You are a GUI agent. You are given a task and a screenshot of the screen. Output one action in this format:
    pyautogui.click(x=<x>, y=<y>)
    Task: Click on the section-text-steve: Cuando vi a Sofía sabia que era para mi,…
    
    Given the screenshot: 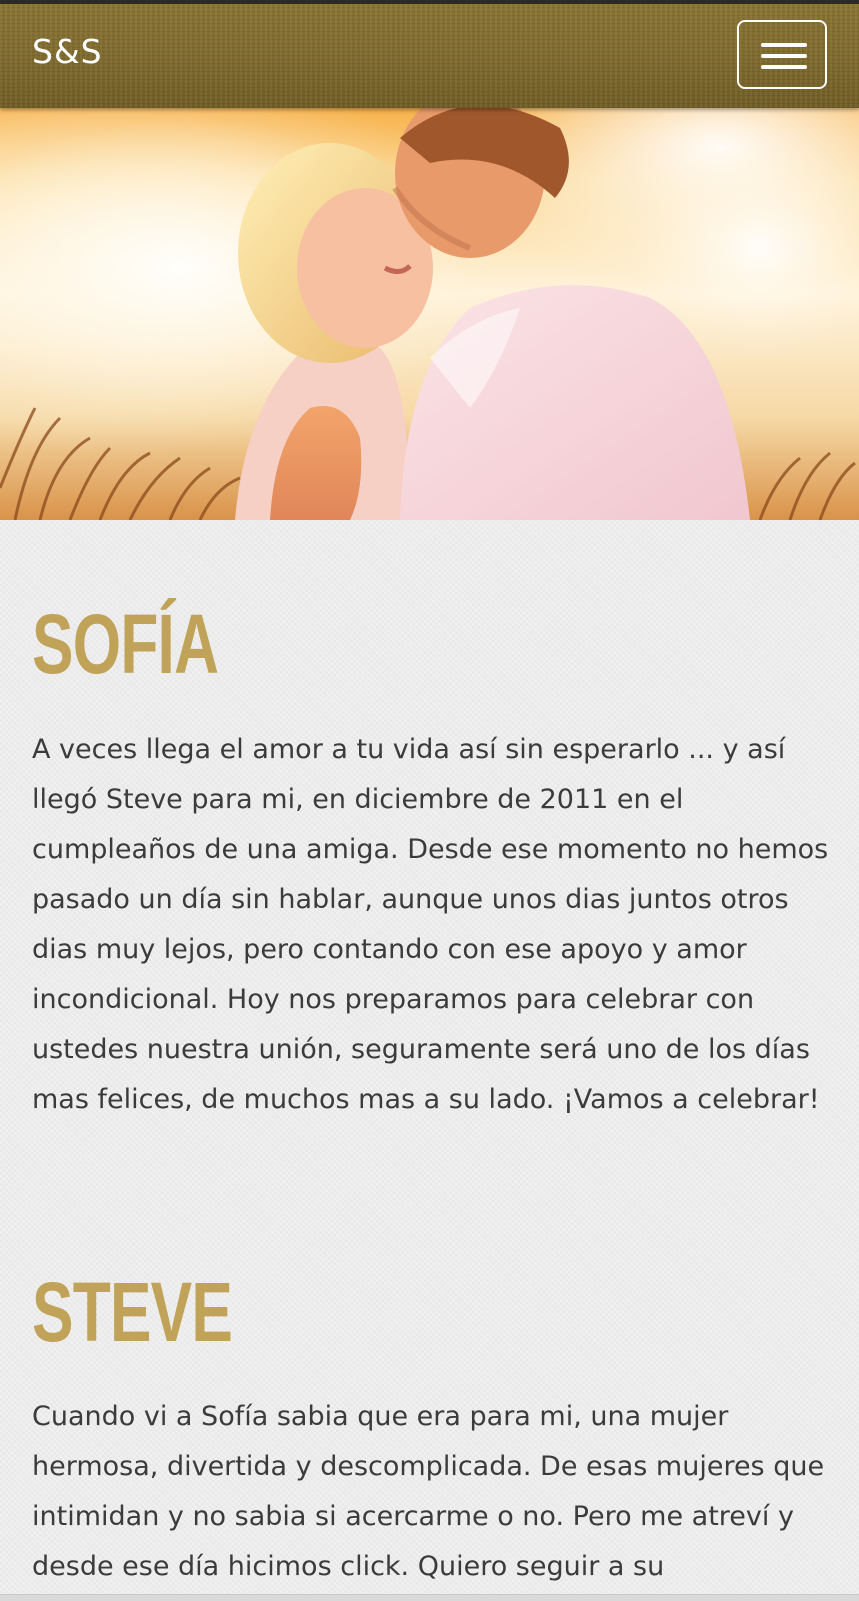 What is the action you would take?
    pyautogui.click(x=428, y=1491)
    